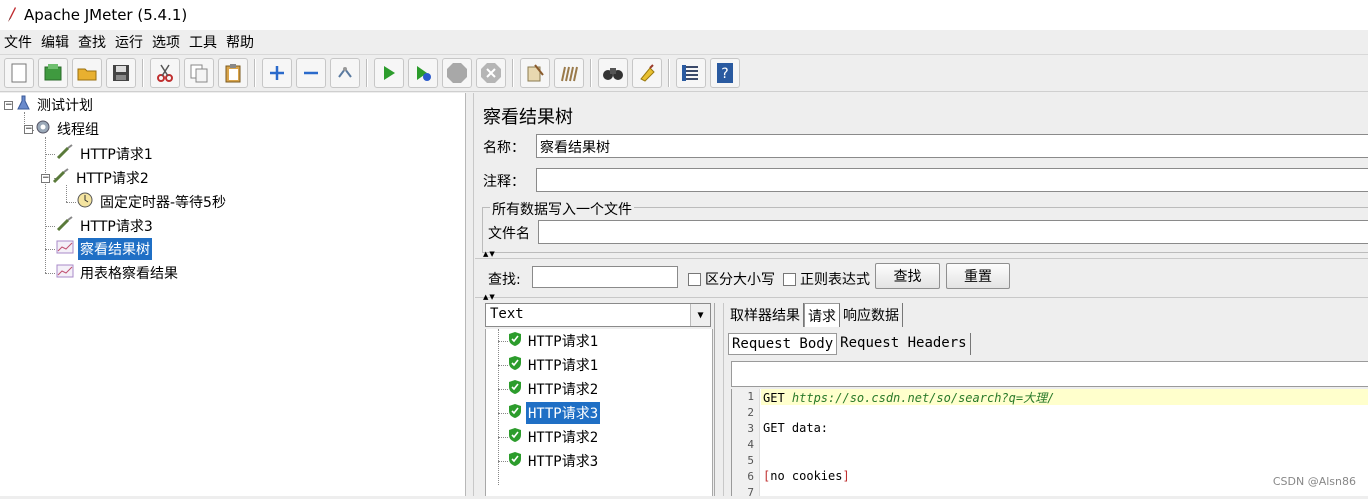 This screenshot has height=499, width=1368. Describe the element at coordinates (952, 180) in the screenshot. I see `comment-field` at that location.